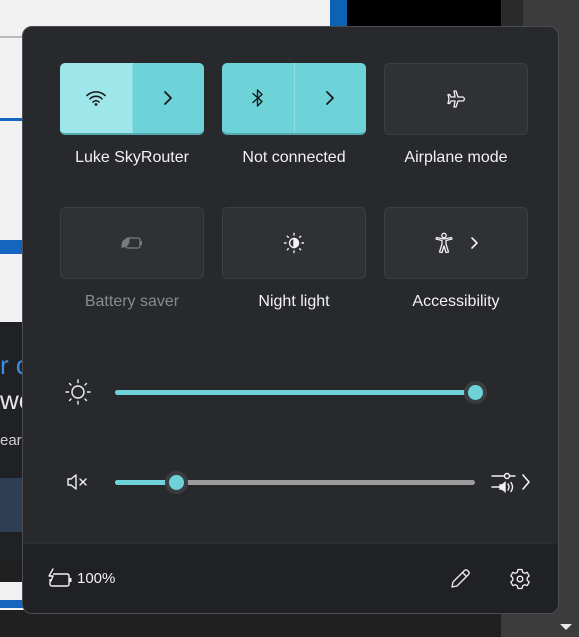  I want to click on bluetooth-label: Not connected, so click(294, 157).